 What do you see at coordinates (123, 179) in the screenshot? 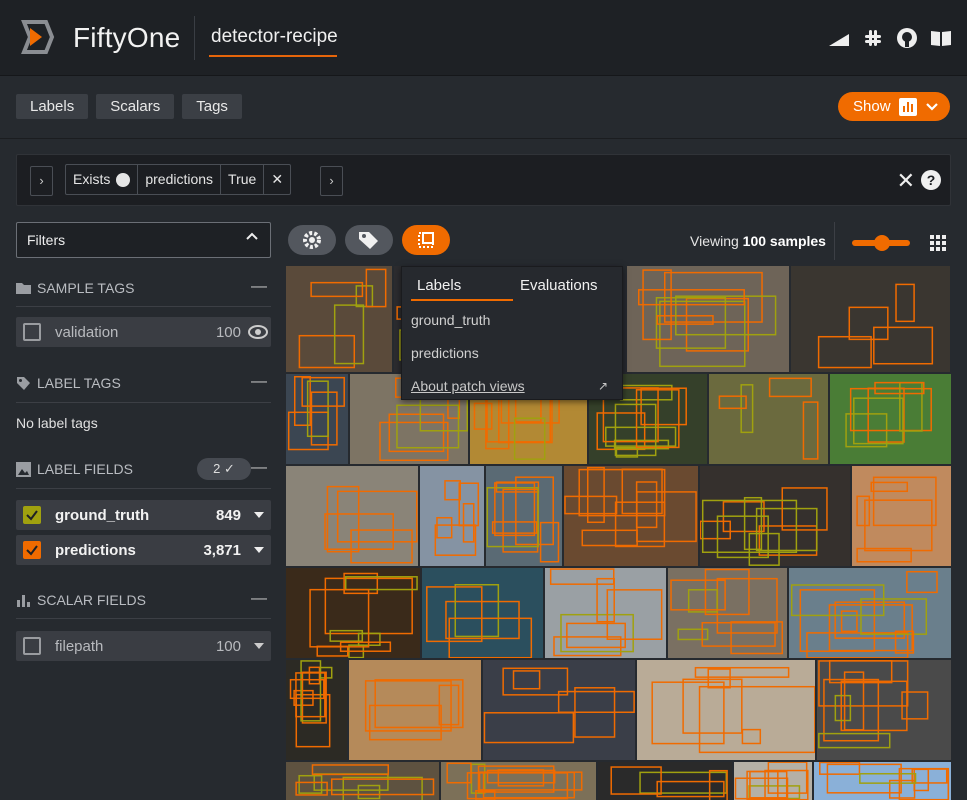
I see `help-icon: ?` at bounding box center [123, 179].